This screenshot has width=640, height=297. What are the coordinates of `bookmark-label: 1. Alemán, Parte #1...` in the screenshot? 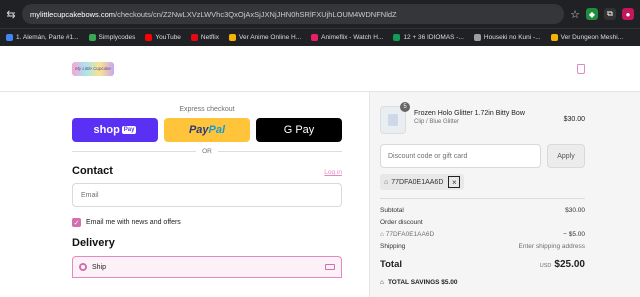 It's located at (47, 37).